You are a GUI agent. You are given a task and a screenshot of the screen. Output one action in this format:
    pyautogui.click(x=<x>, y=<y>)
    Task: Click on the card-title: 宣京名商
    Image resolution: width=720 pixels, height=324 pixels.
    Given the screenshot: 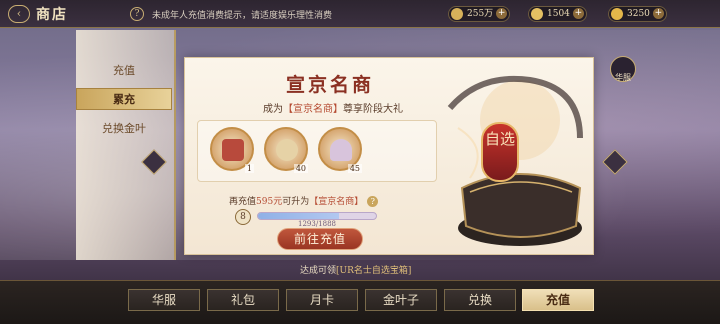 What is the action you would take?
    pyautogui.click(x=329, y=85)
    